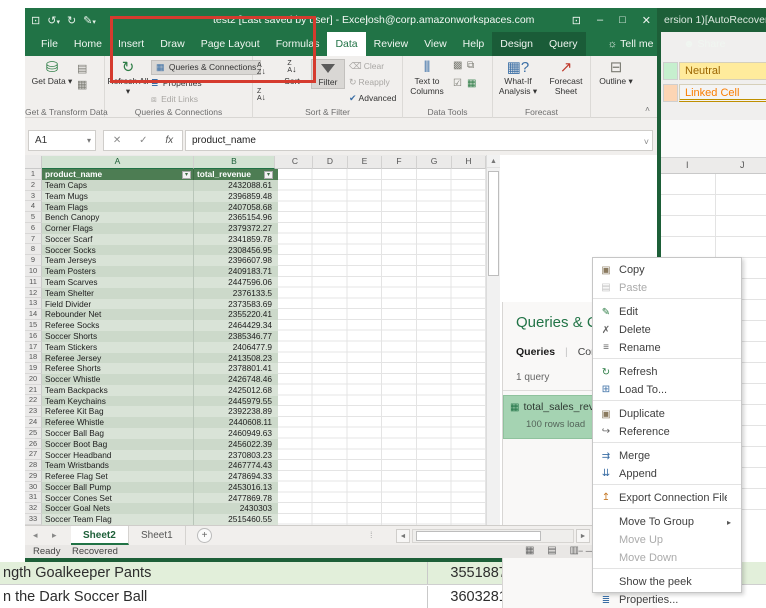  Describe the element at coordinates (204, 535) in the screenshot. I see `add-sheet-button: +` at that location.